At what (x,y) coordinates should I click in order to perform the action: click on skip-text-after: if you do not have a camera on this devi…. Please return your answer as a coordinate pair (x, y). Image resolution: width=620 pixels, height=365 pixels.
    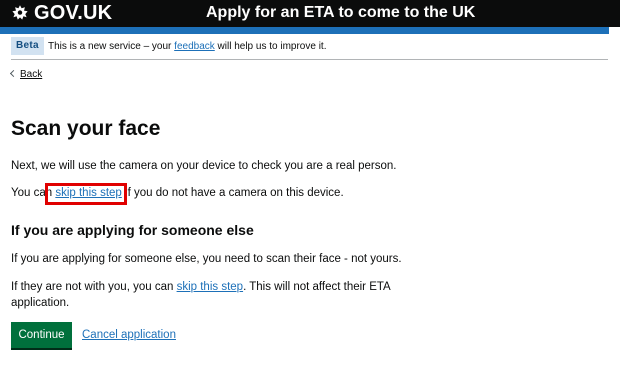
    Looking at the image, I should click on (232, 193).